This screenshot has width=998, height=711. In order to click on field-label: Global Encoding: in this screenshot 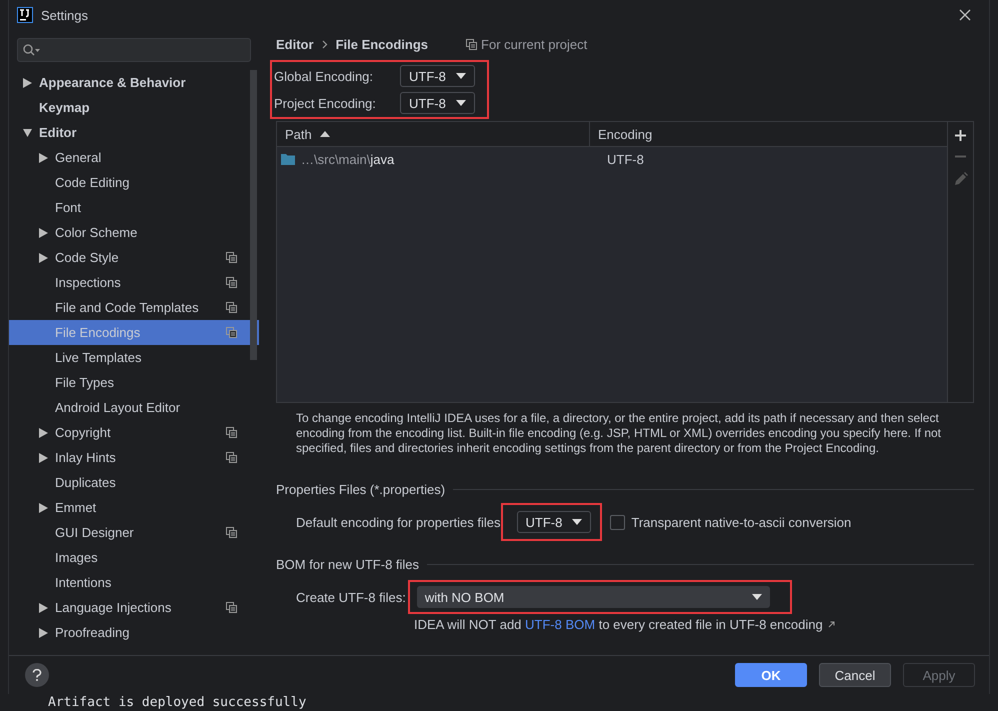, I will do `click(324, 76)`.